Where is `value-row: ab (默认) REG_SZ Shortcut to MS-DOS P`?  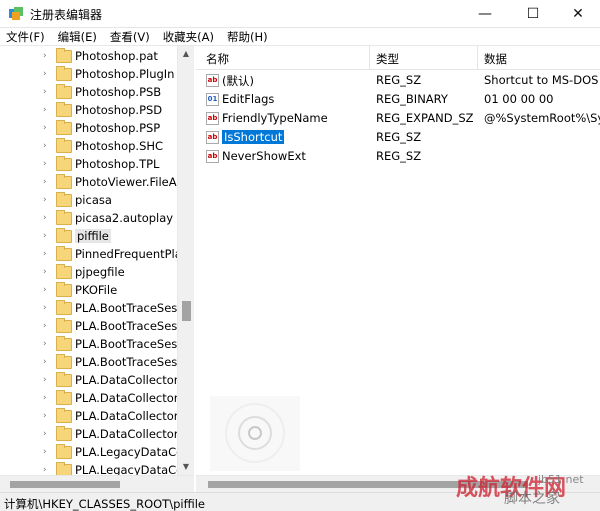 value-row: ab (默认) REG_SZ Shortcut to MS-DOS P is located at coordinates (398, 80).